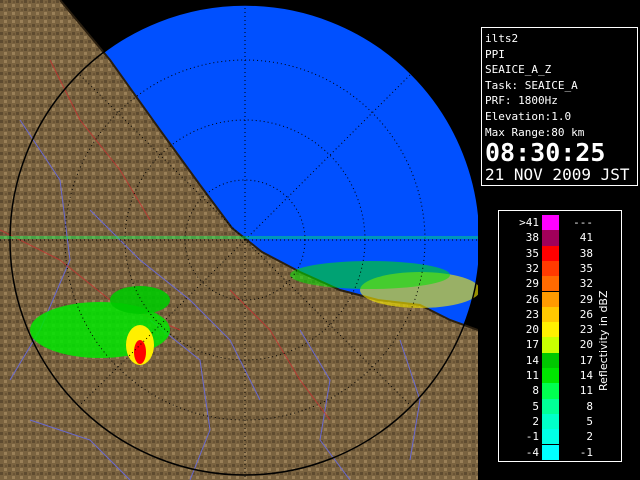  I want to click on legend-max-value: 26, so click(586, 314).